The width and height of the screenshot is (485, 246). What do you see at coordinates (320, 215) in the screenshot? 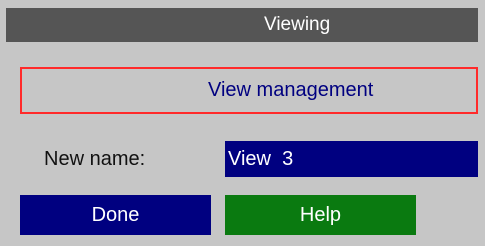
I see `help-button: Help` at bounding box center [320, 215].